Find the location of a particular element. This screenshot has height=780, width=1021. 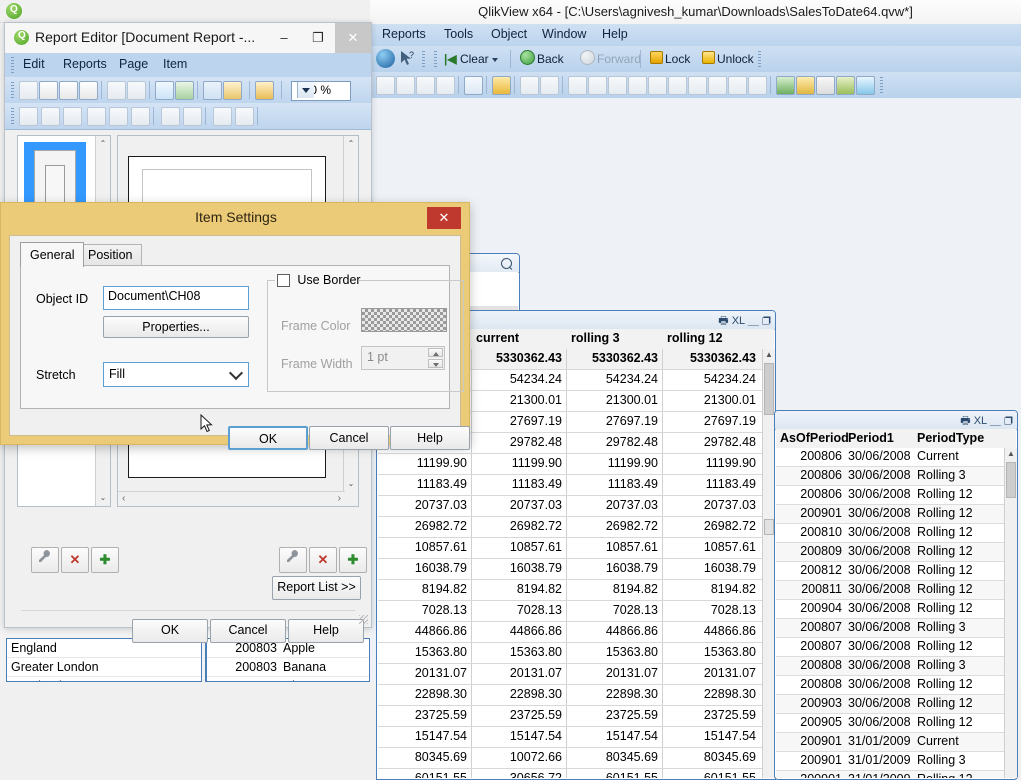

scroll-up-arrow: ▲ is located at coordinates (1011, 454).